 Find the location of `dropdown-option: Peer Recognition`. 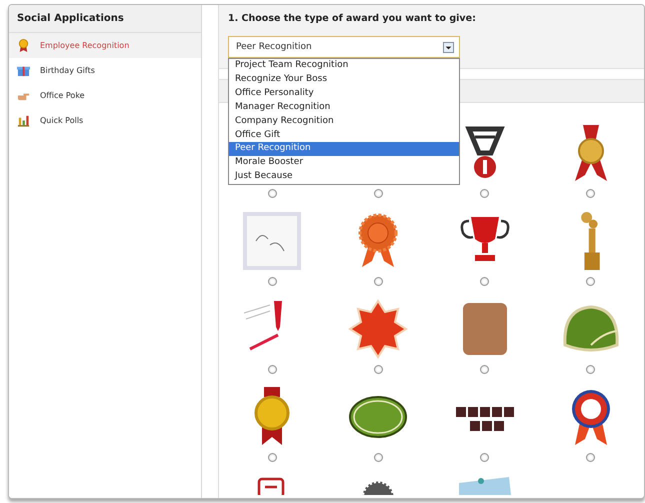

dropdown-option: Peer Recognition is located at coordinates (344, 149).